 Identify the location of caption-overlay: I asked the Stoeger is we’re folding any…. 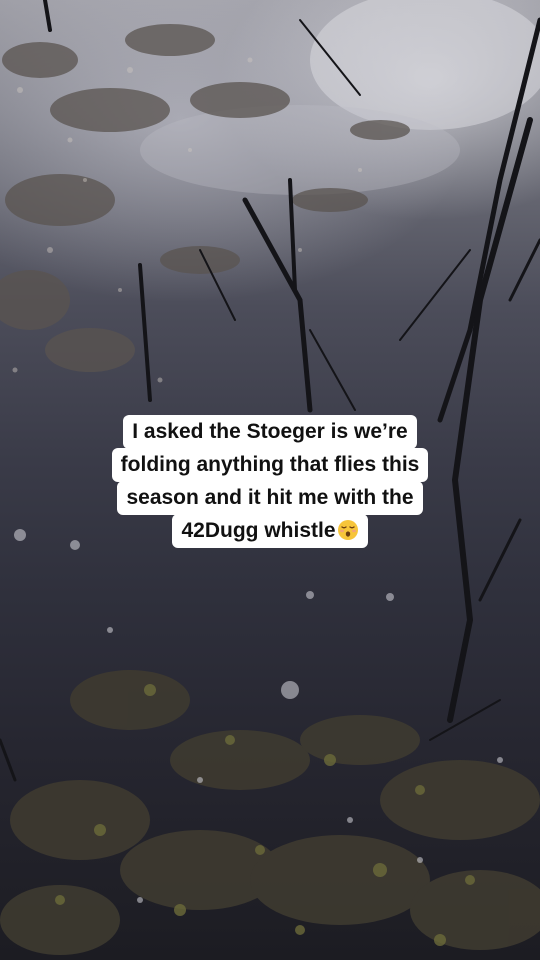
(270, 481).